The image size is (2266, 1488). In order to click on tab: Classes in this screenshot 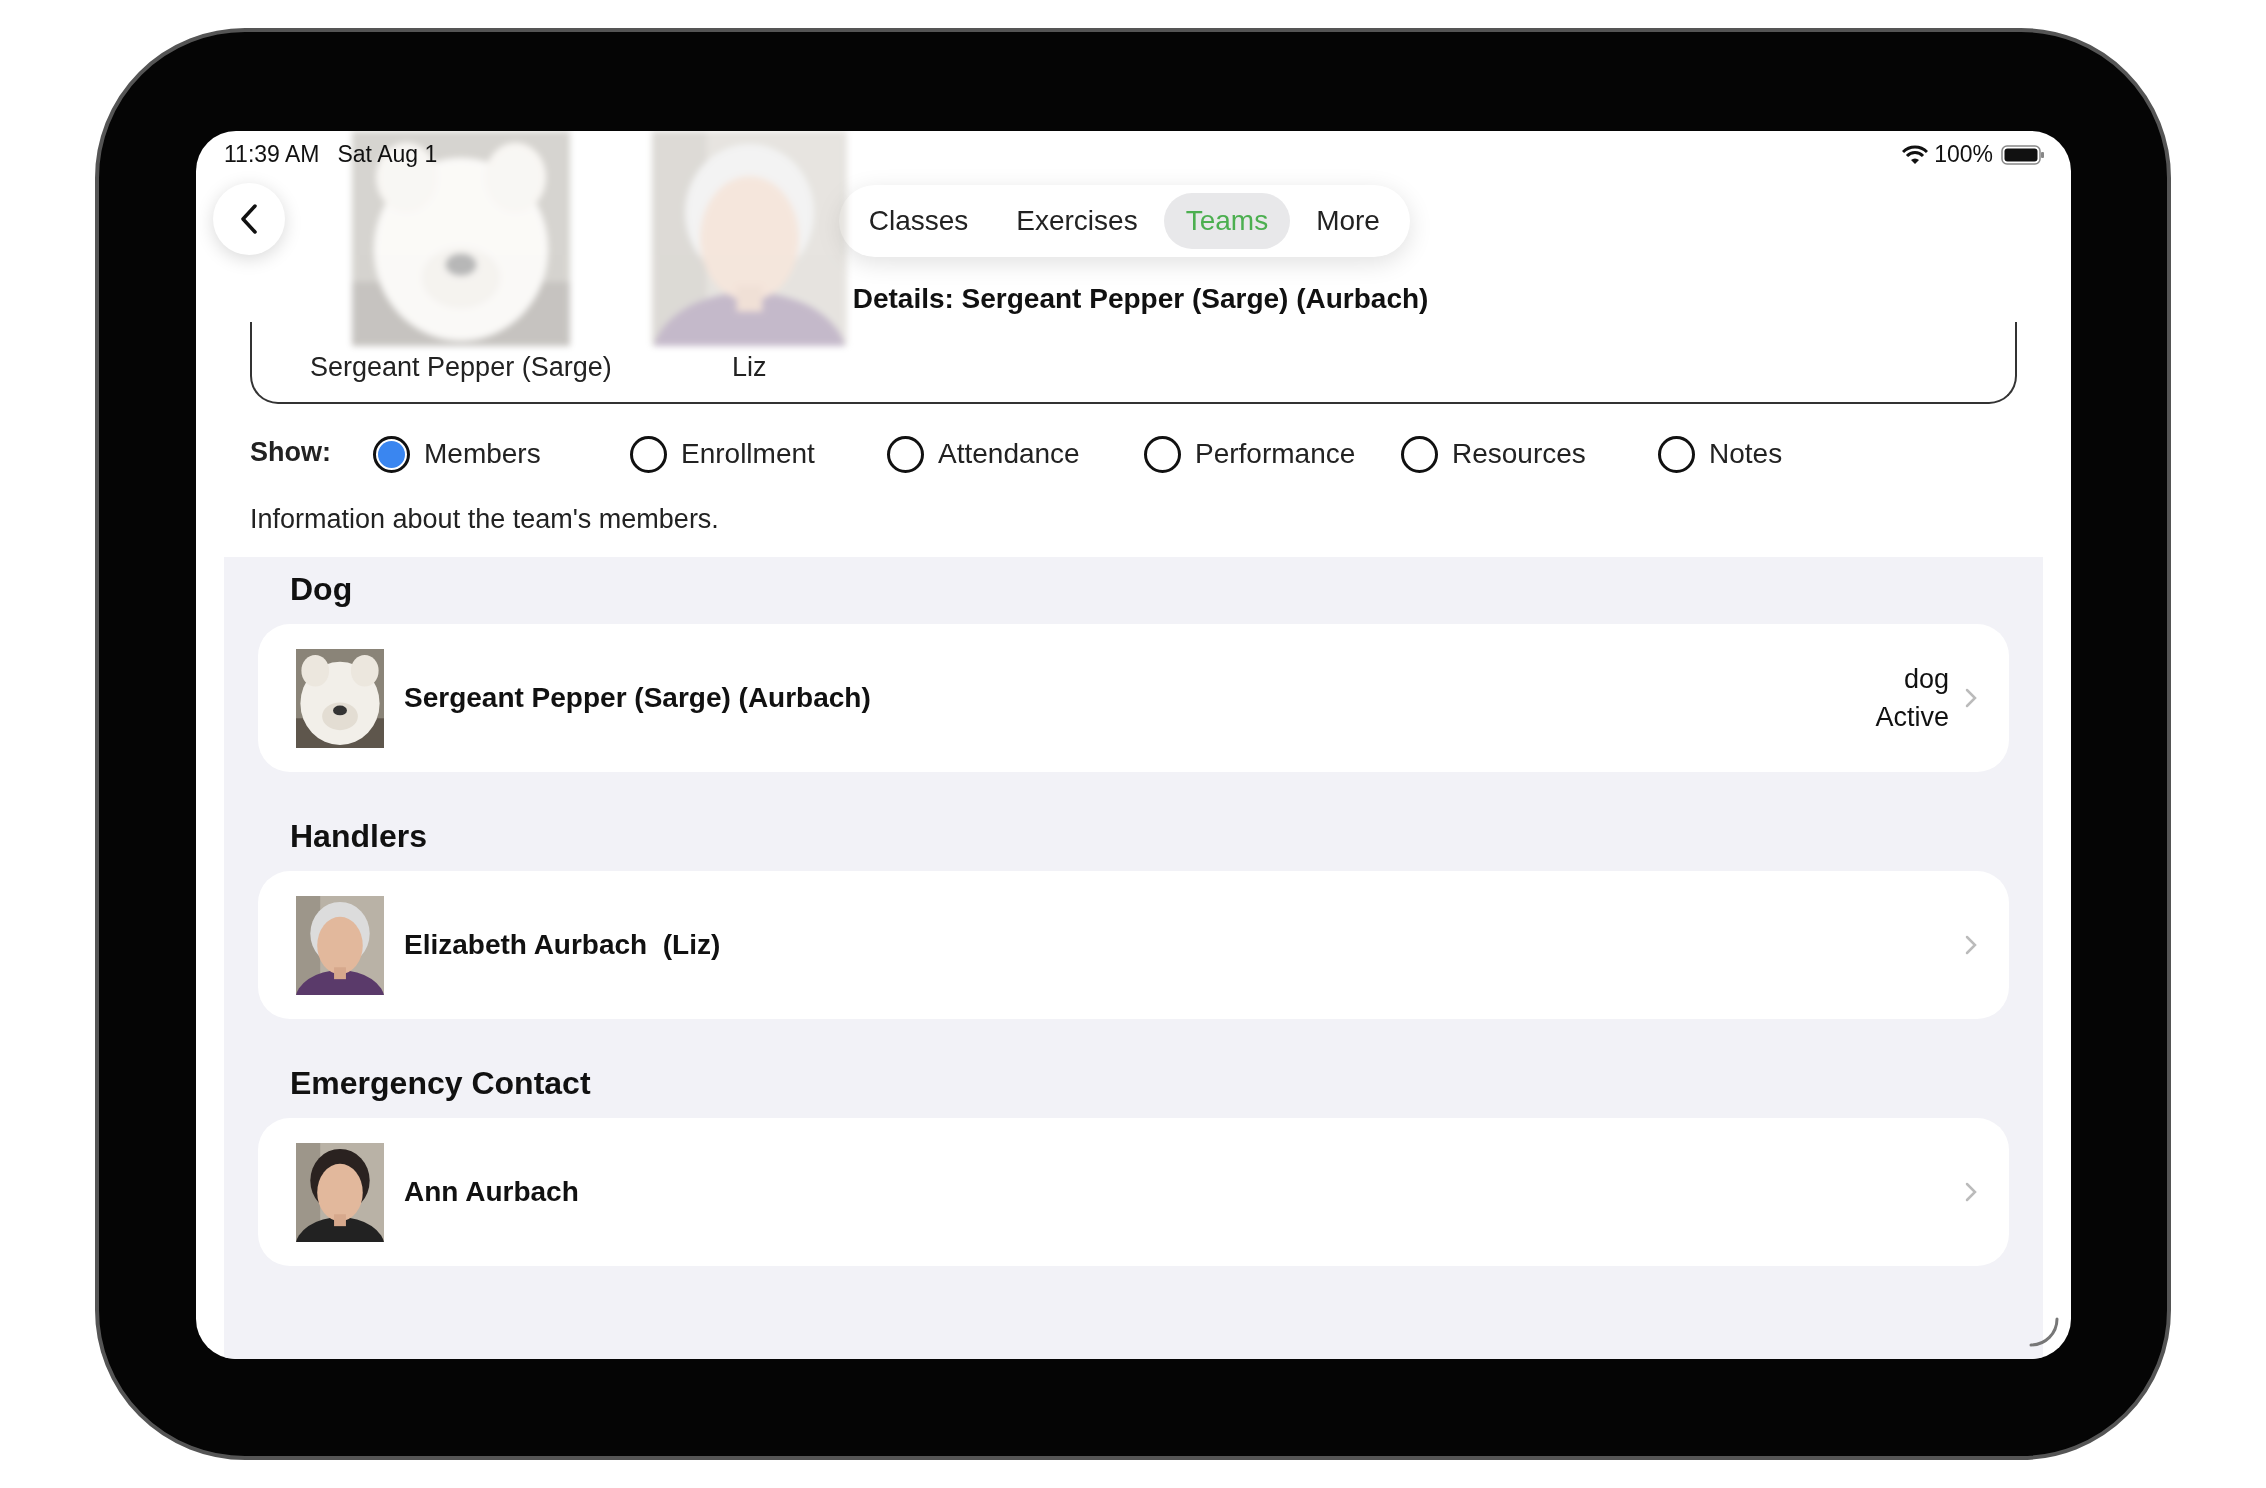, I will do `click(918, 221)`.